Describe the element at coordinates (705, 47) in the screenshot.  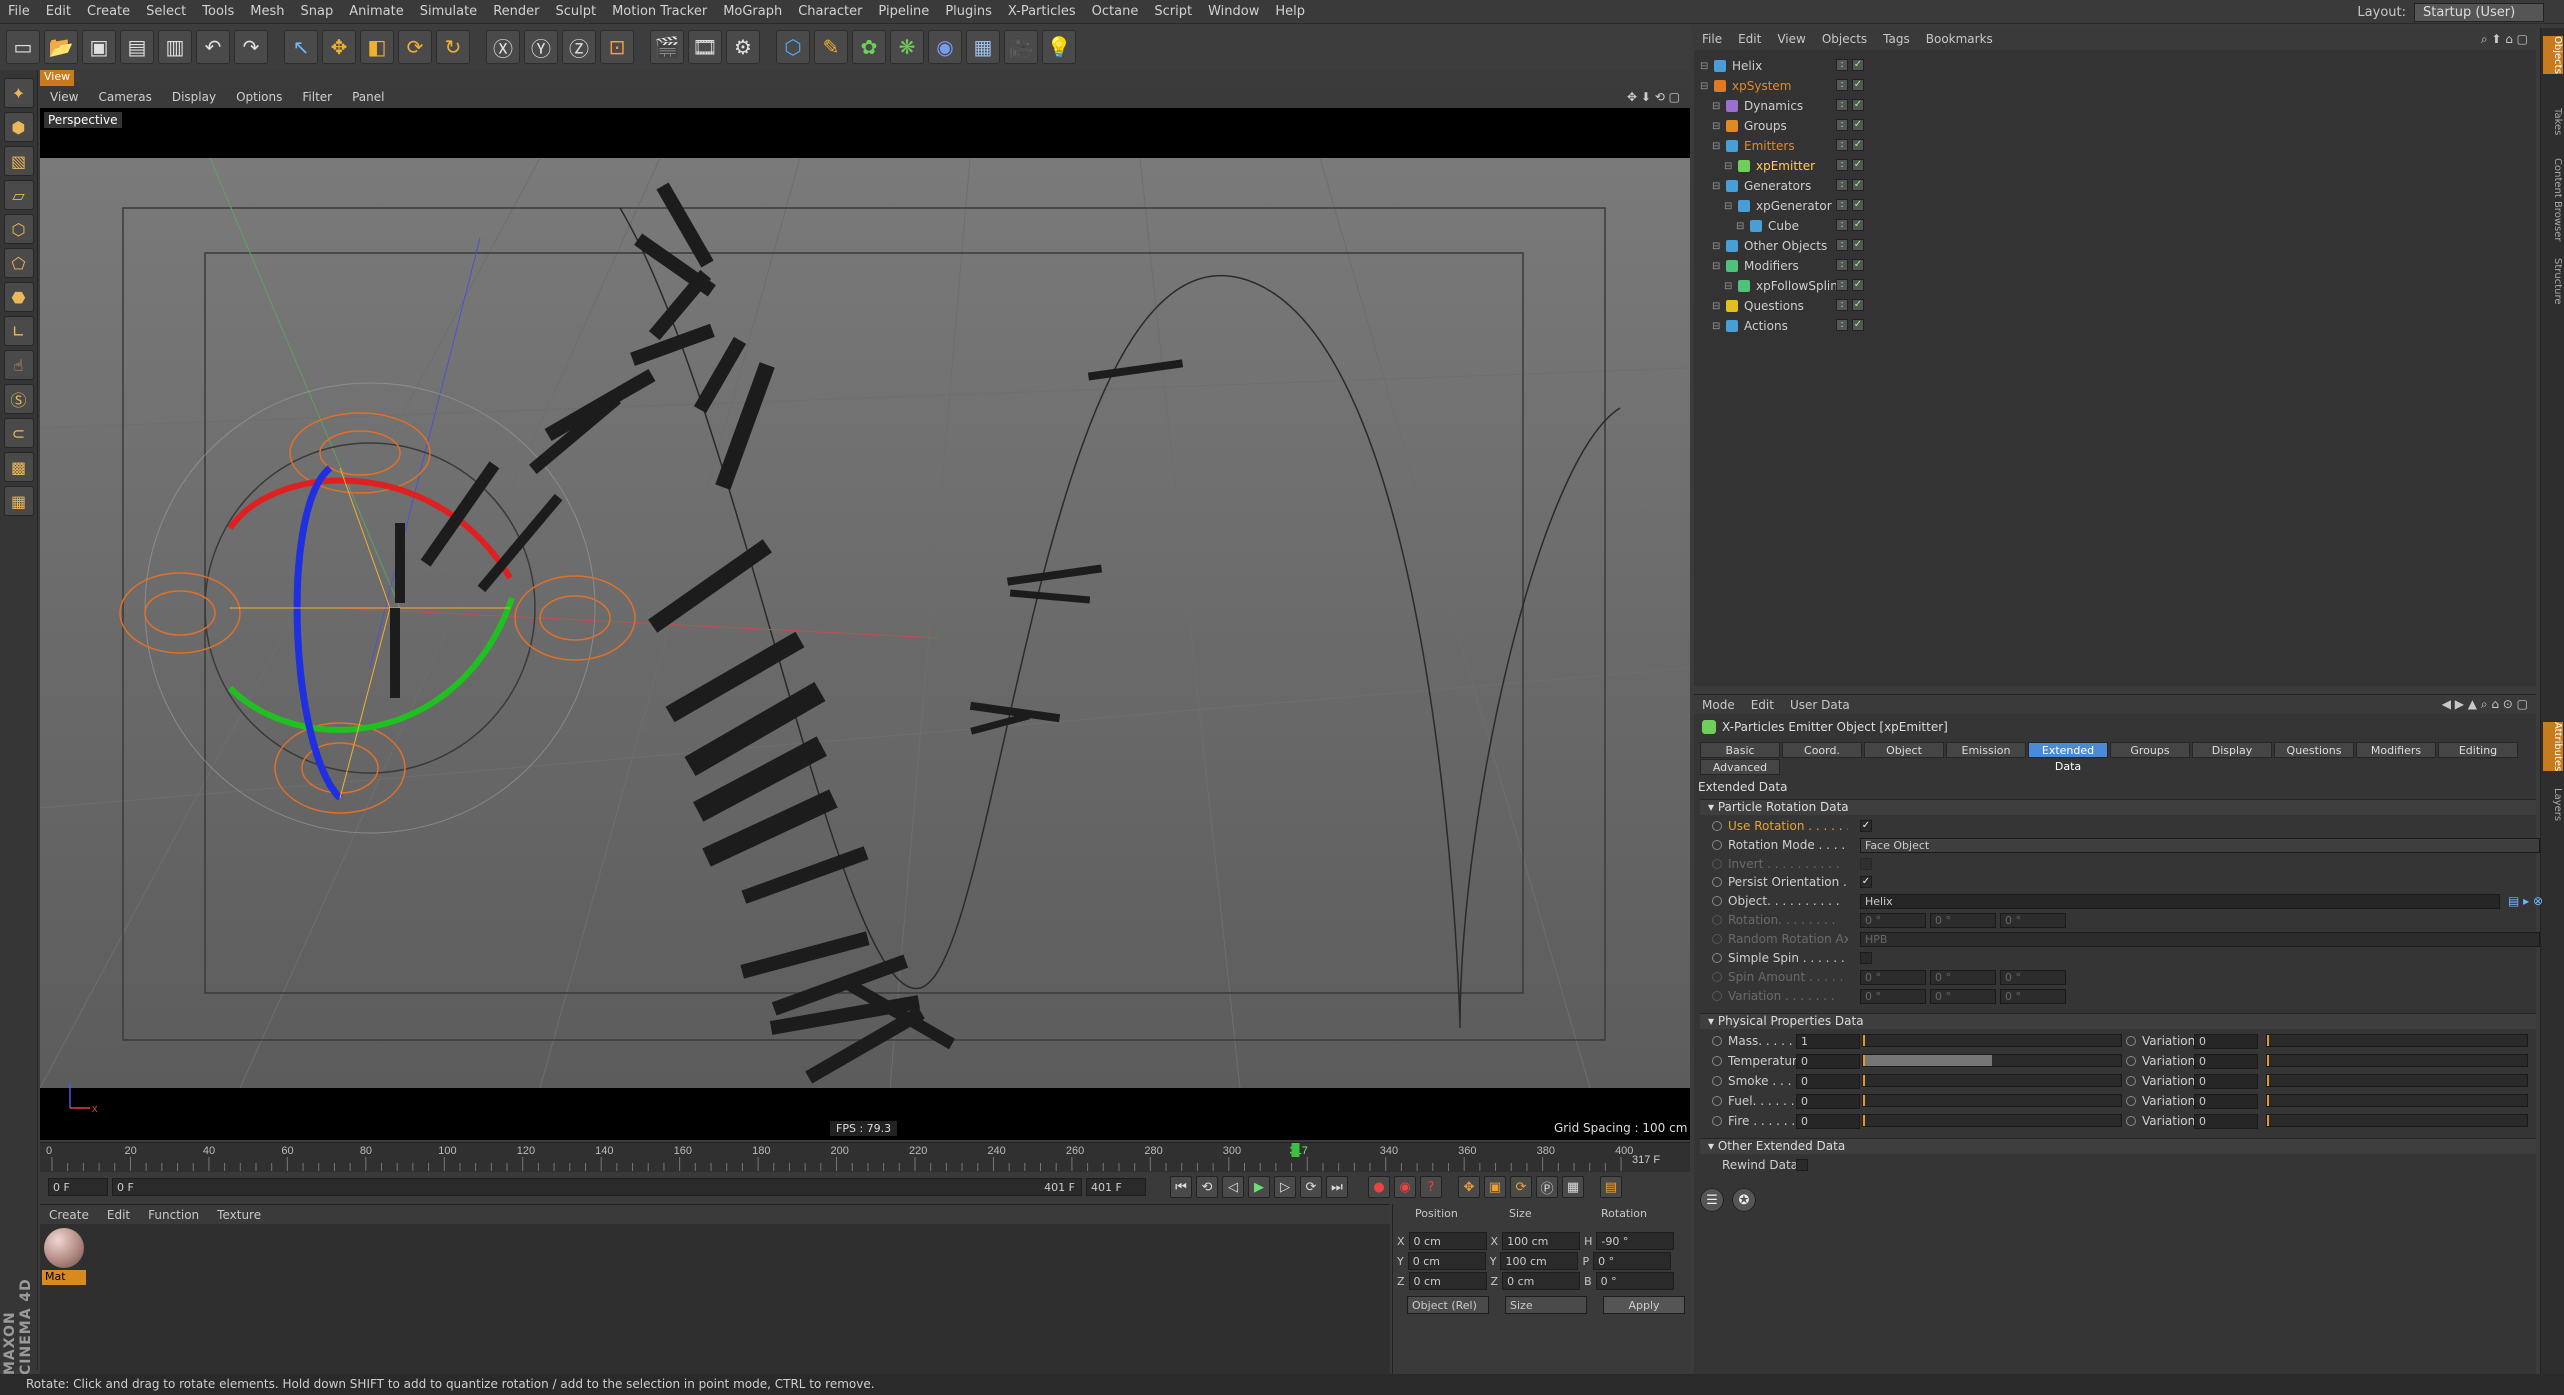
I see `render-picture-viewer-icon: 🎞` at that location.